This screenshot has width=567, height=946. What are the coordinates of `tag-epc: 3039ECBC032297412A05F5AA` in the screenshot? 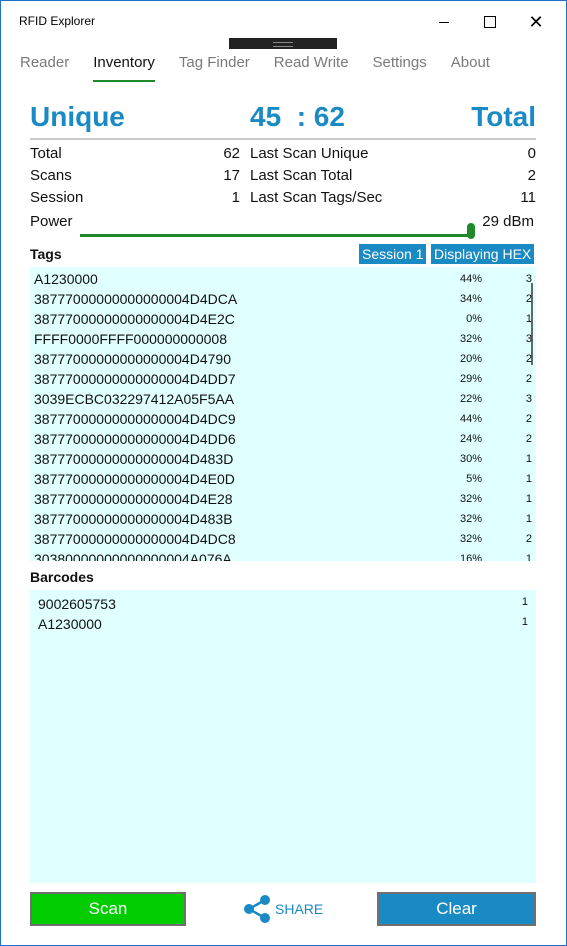 It's located at (134, 399).